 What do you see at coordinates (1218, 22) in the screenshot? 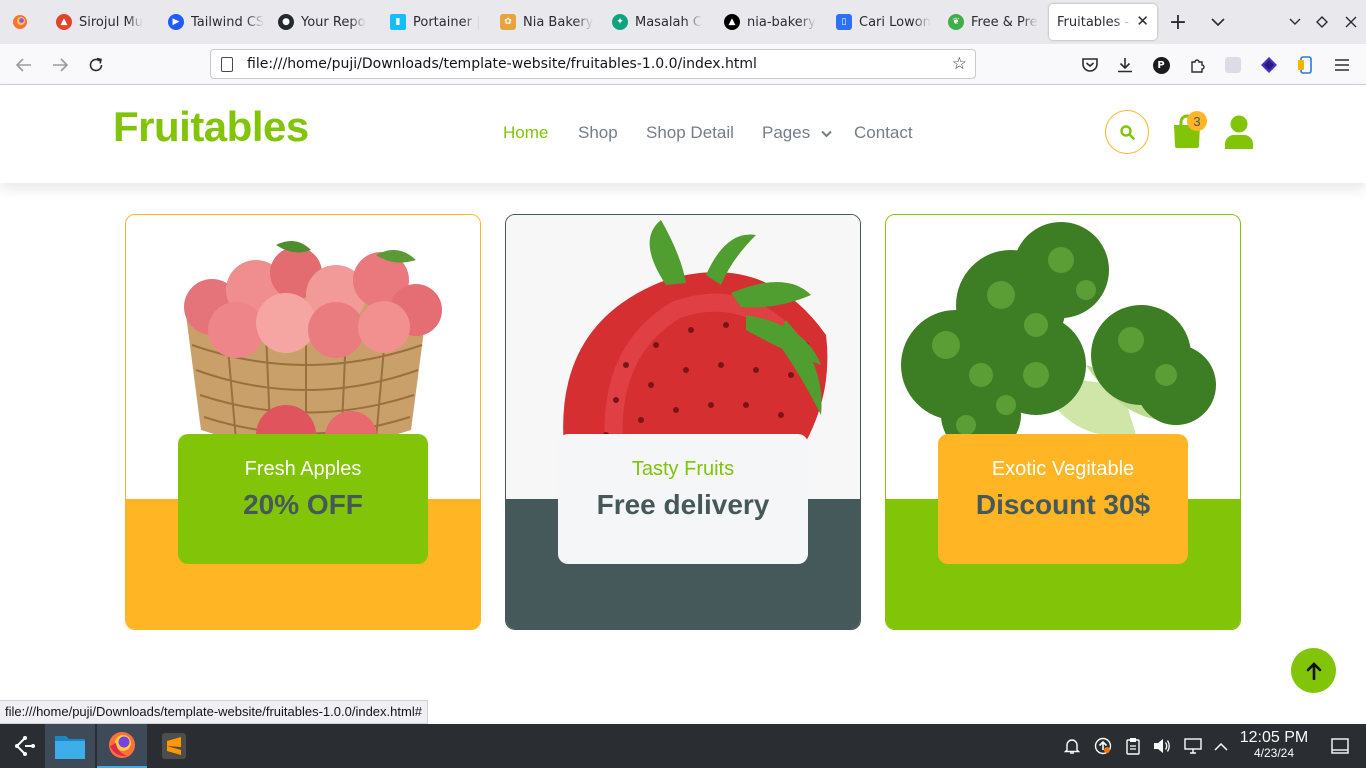
I see `list-tabs-icon` at bounding box center [1218, 22].